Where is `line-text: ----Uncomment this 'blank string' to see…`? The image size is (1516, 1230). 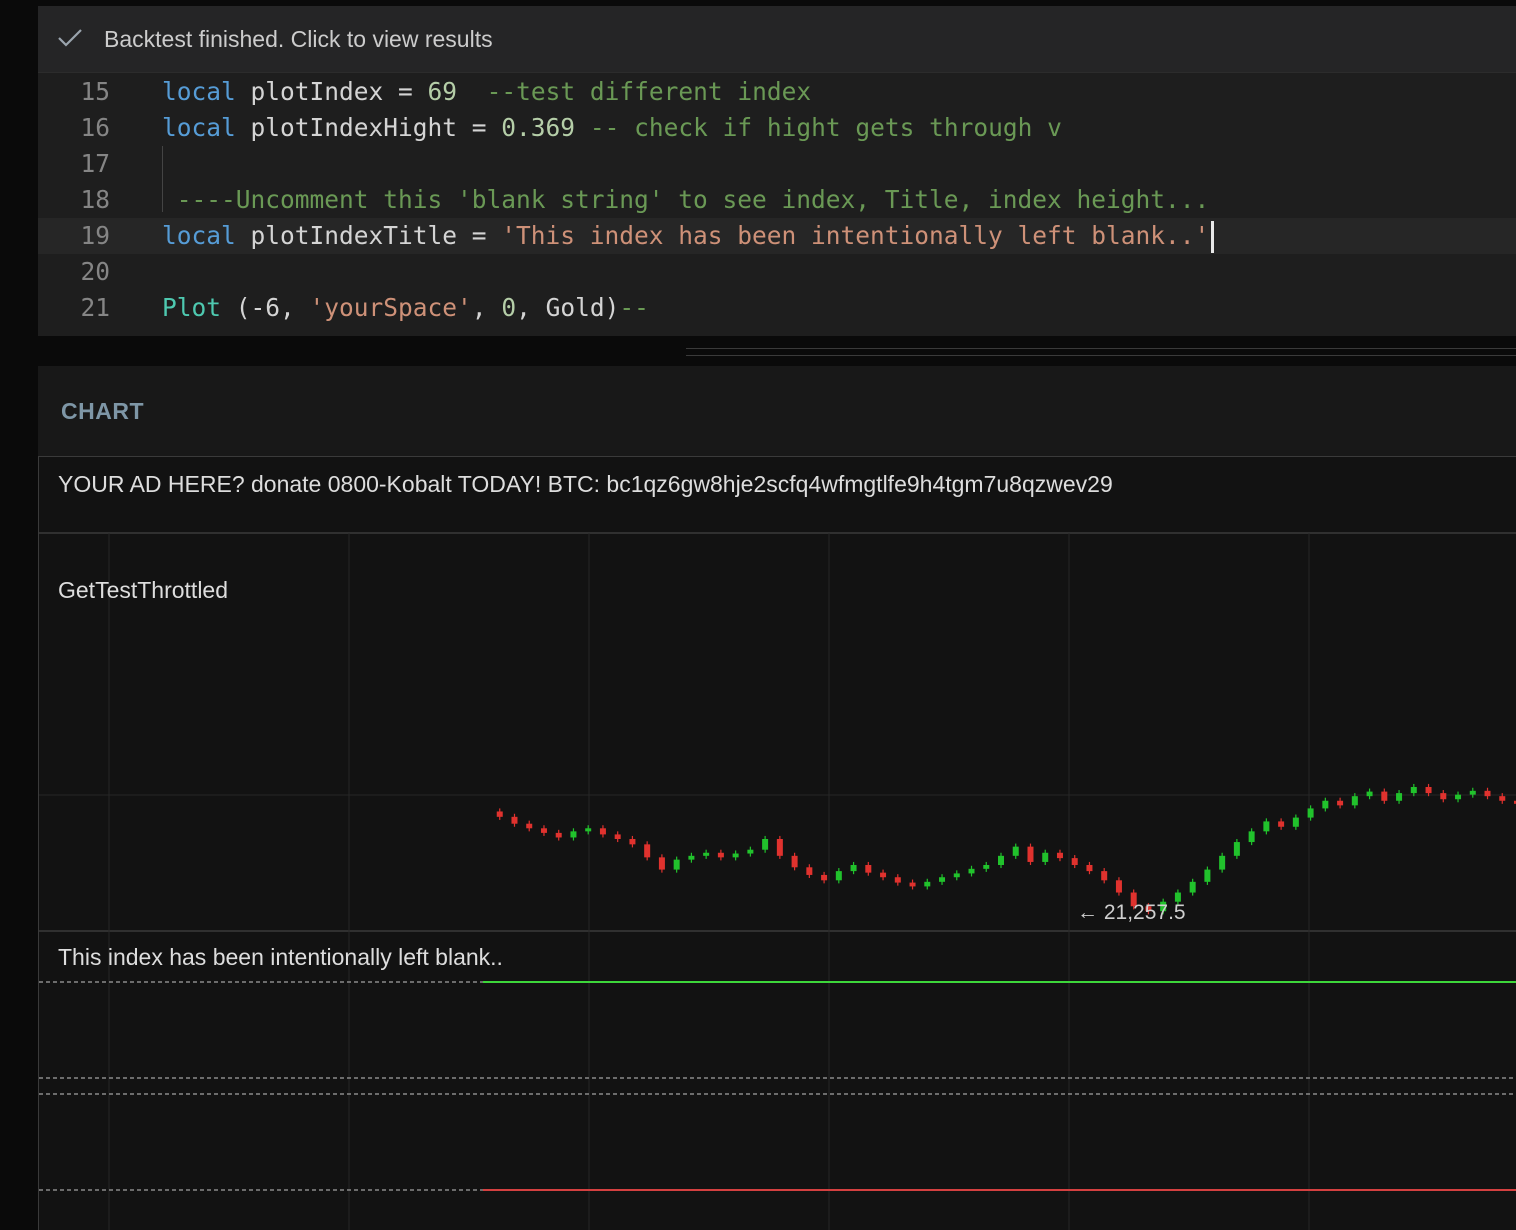 line-text: ----Uncomment this 'blank string' to see… is located at coordinates (686, 200).